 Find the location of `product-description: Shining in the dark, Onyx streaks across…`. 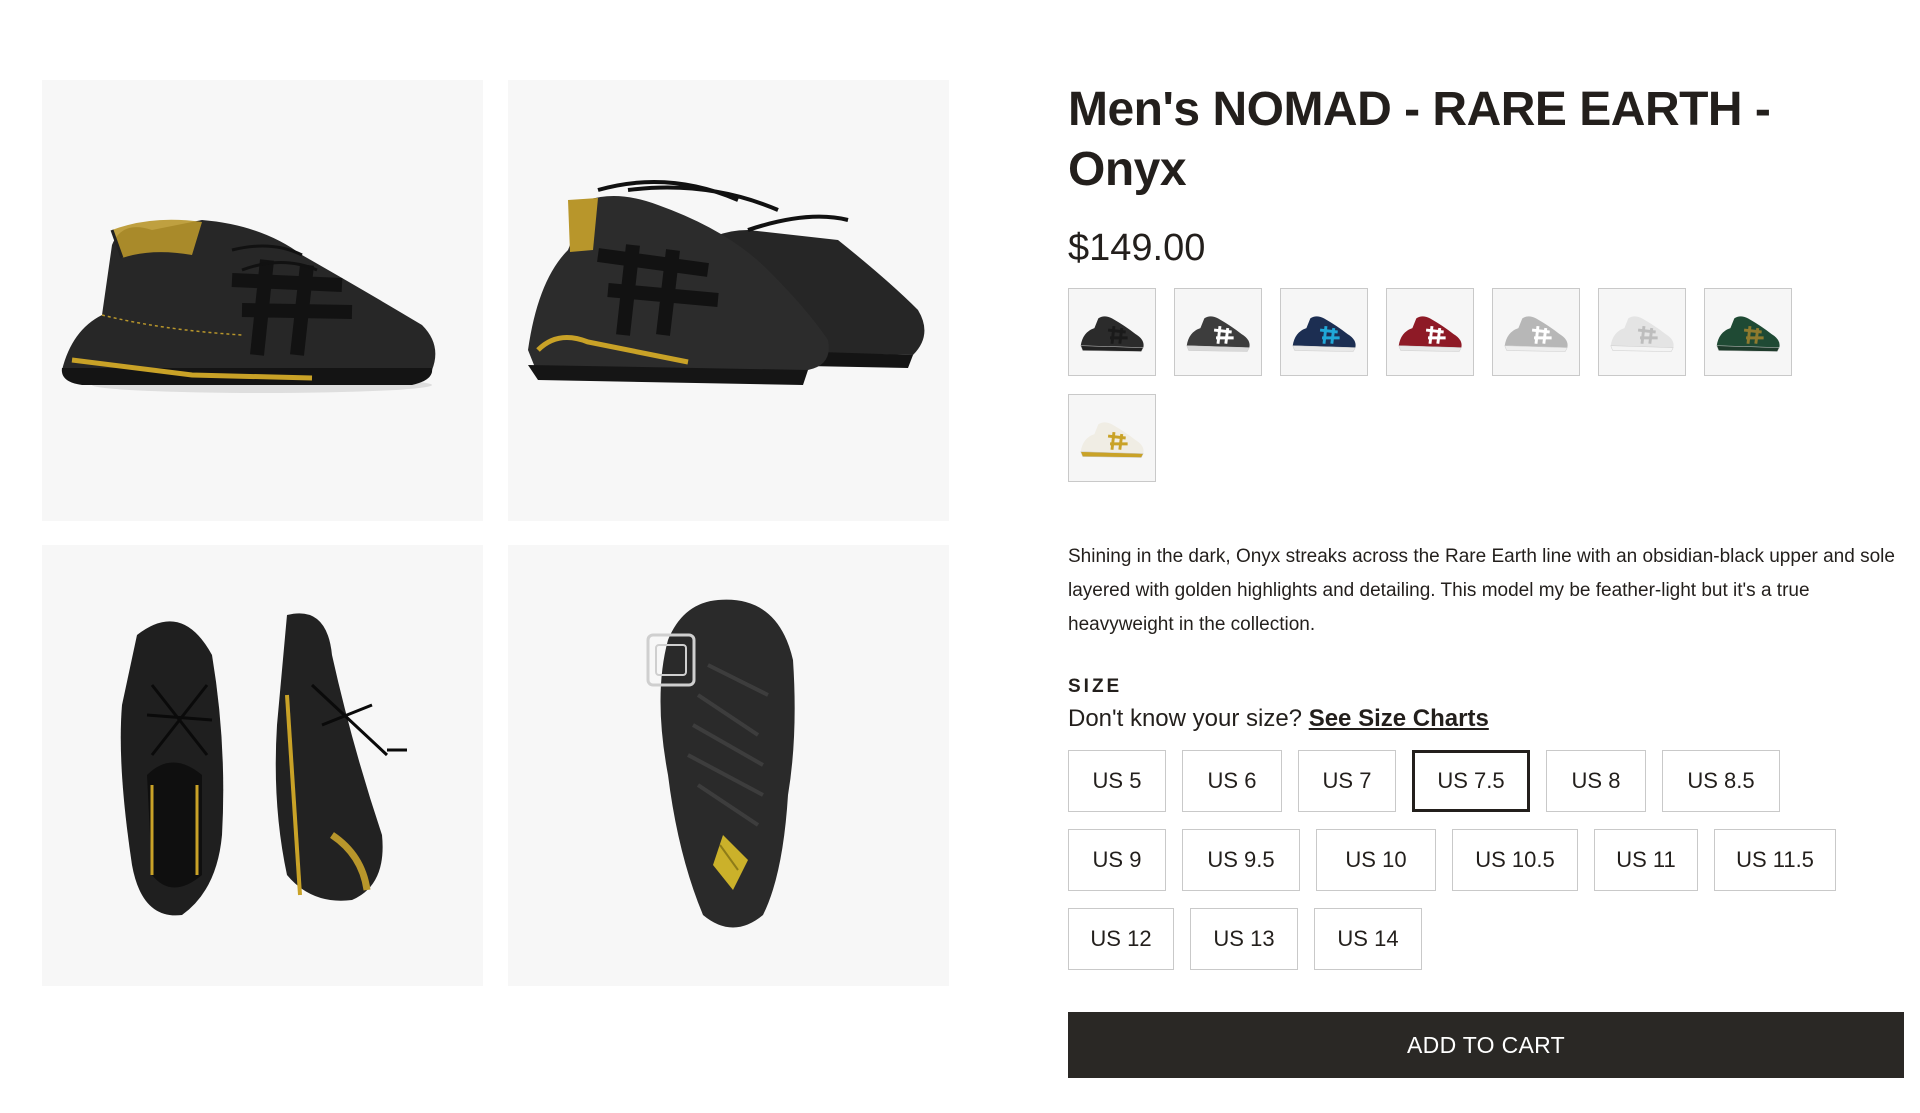

product-description: Shining in the dark, Onyx streaks across… is located at coordinates (1481, 590).